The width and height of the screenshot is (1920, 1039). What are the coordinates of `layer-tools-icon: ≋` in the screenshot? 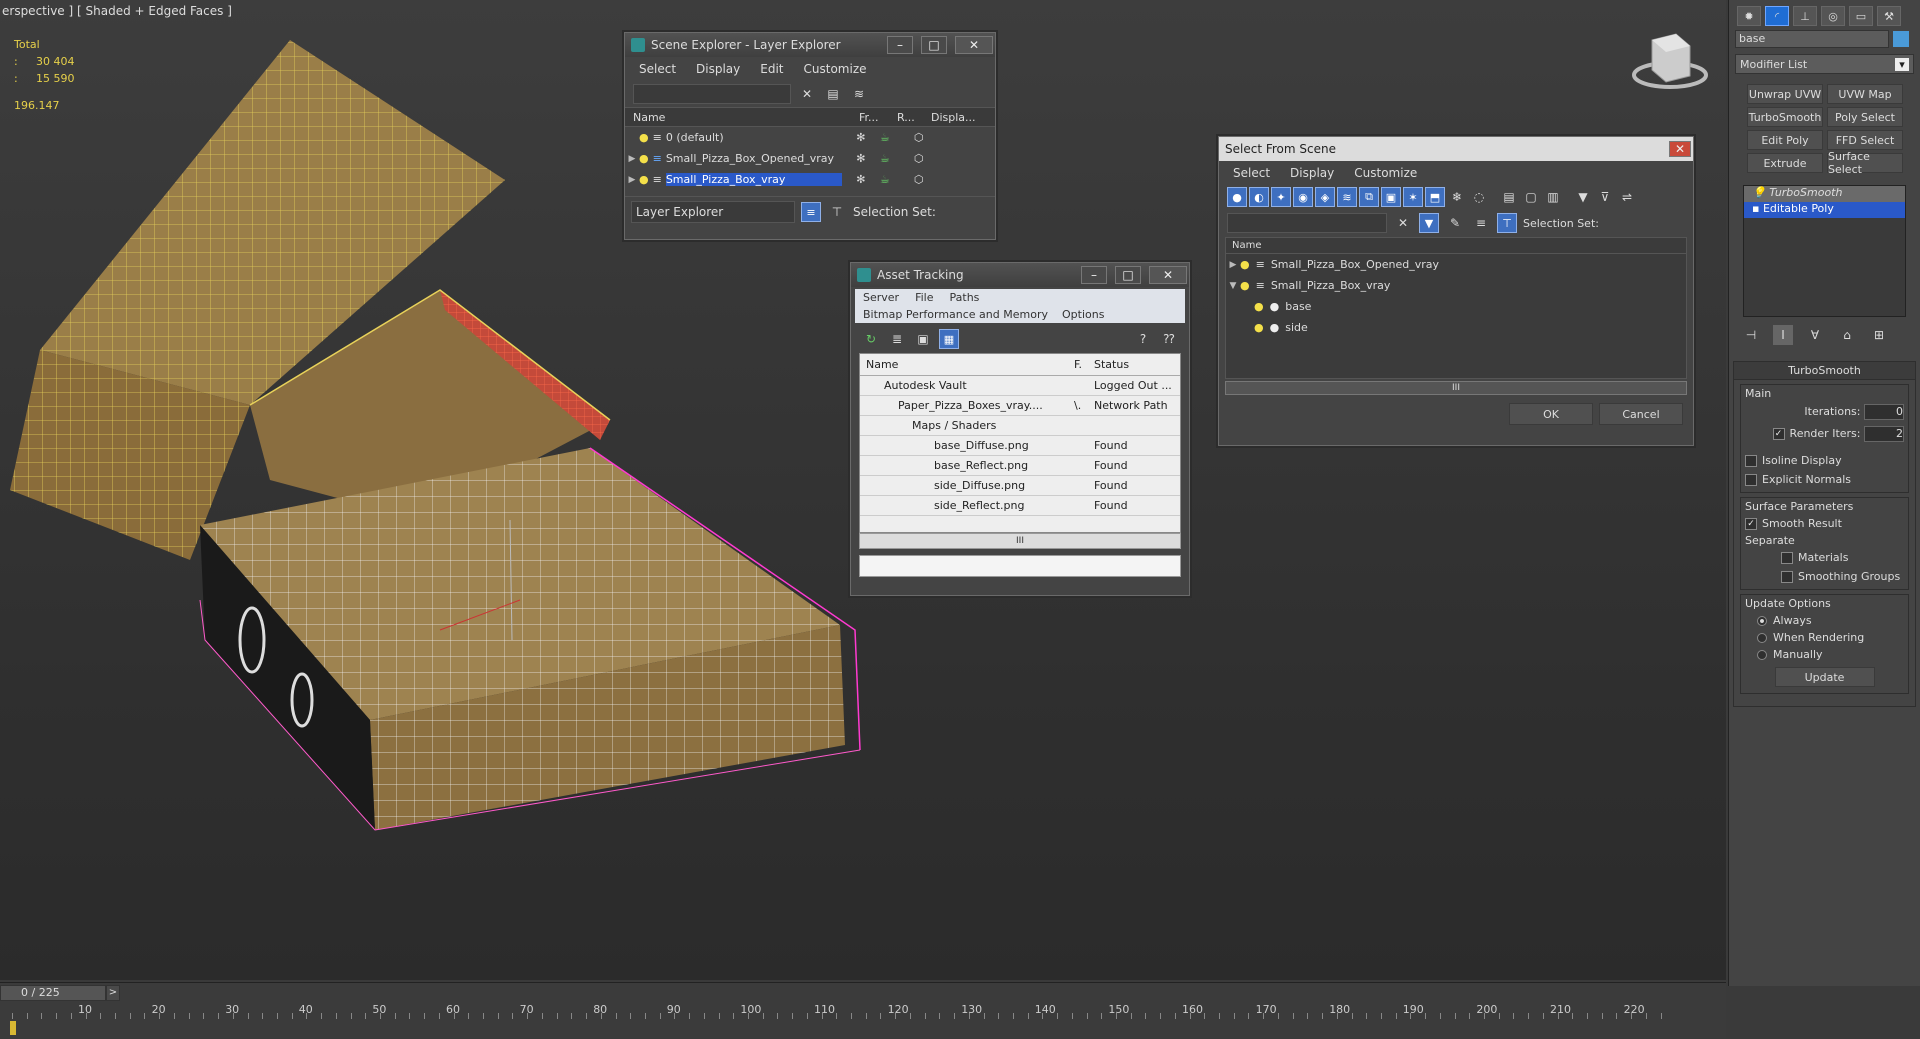 It's located at (859, 94).